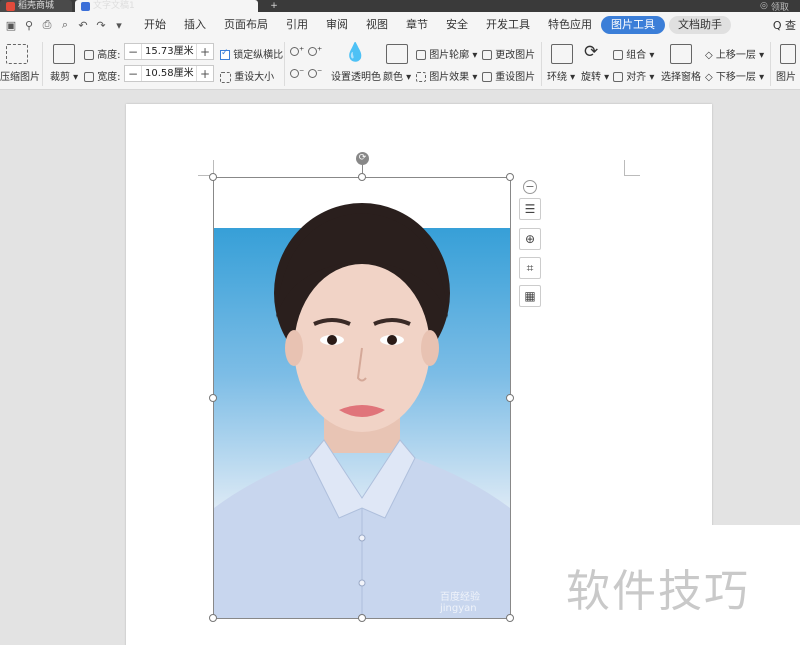  I want to click on menu-start: 开始, so click(155, 25).